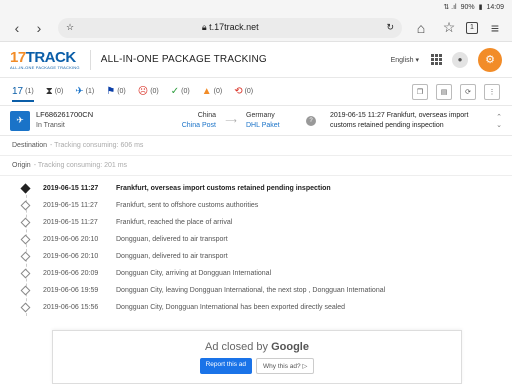 This screenshot has height=384, width=512. What do you see at coordinates (444, 91) in the screenshot?
I see `export-icon: ▤` at bounding box center [444, 91].